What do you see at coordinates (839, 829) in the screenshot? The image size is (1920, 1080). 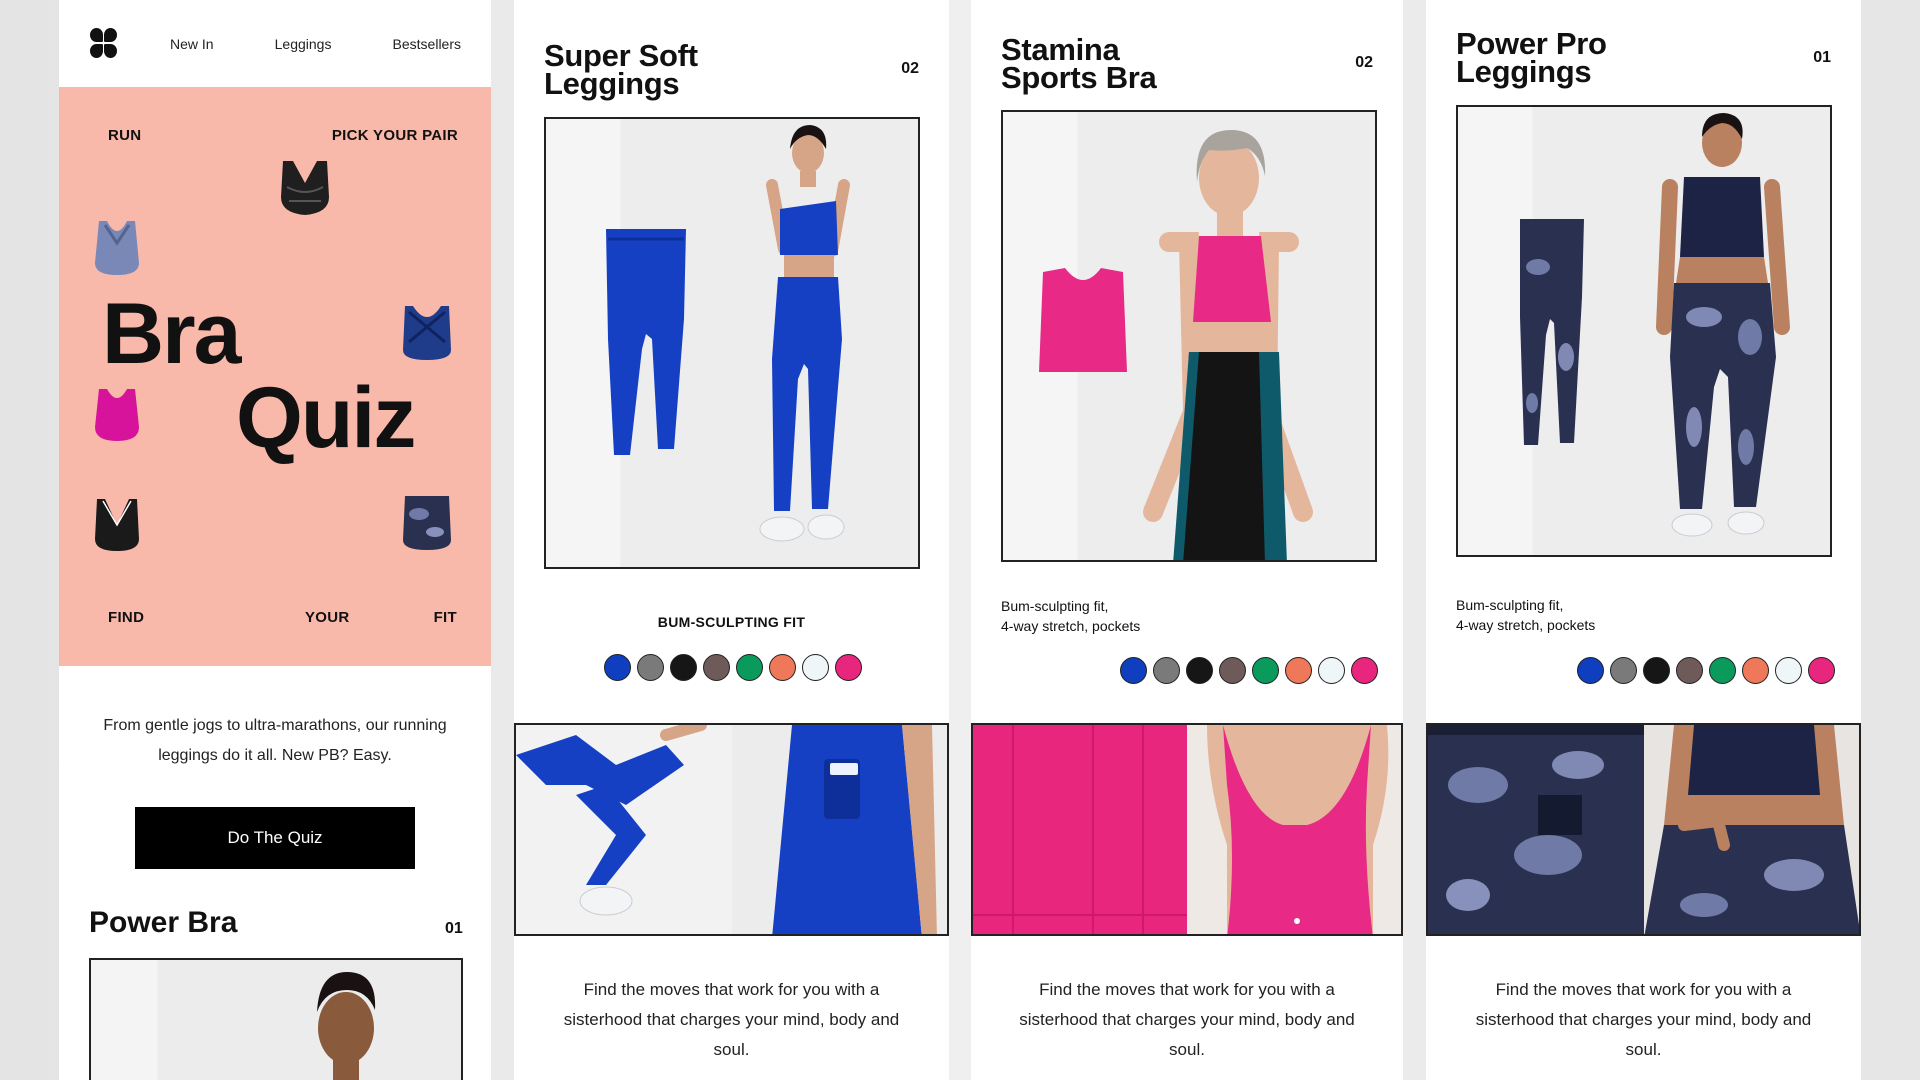 I see `detail-photo-pocket` at bounding box center [839, 829].